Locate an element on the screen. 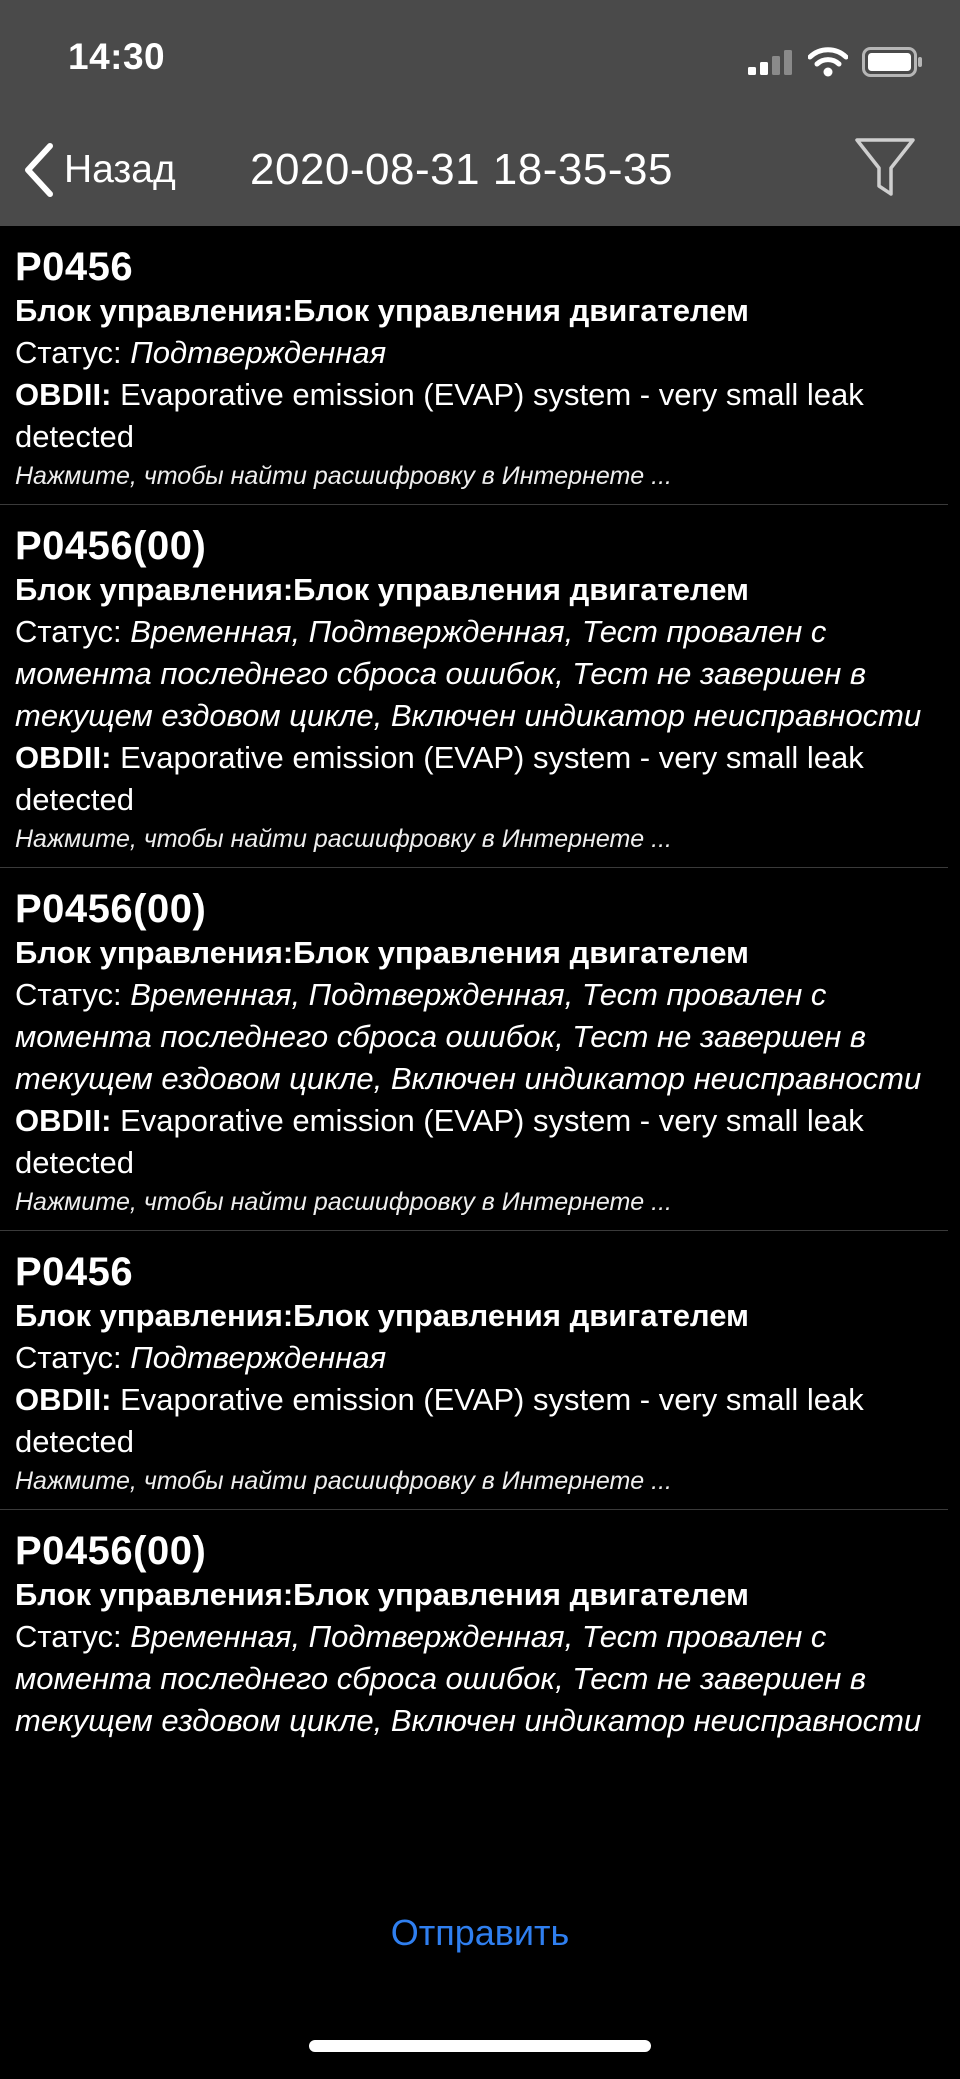  back-label: Назад is located at coordinates (120, 169).